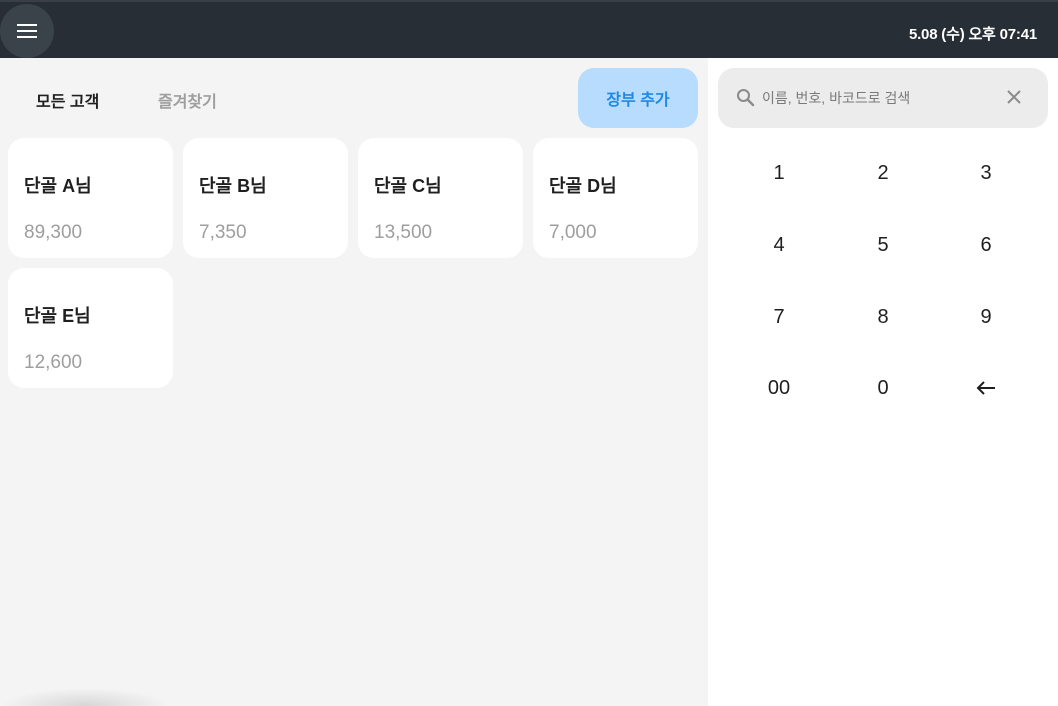 The image size is (1058, 706). I want to click on customer-balance: 89,300, so click(53, 232).